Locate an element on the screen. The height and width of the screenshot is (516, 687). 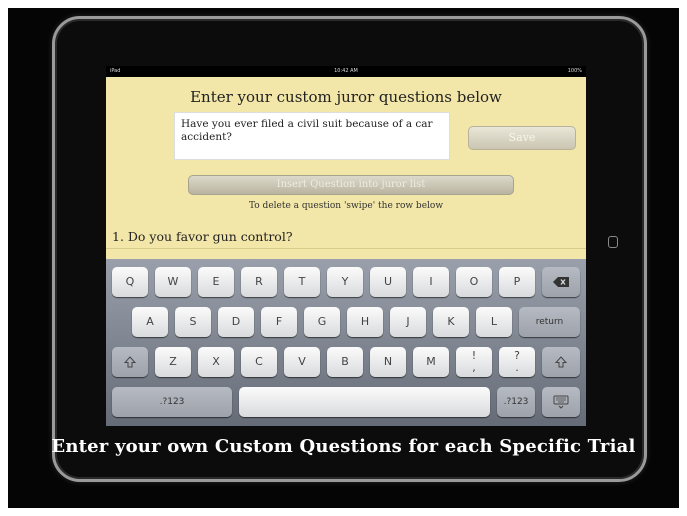
question-list-row: 1. Do you favor gun control? is located at coordinates (346, 236).